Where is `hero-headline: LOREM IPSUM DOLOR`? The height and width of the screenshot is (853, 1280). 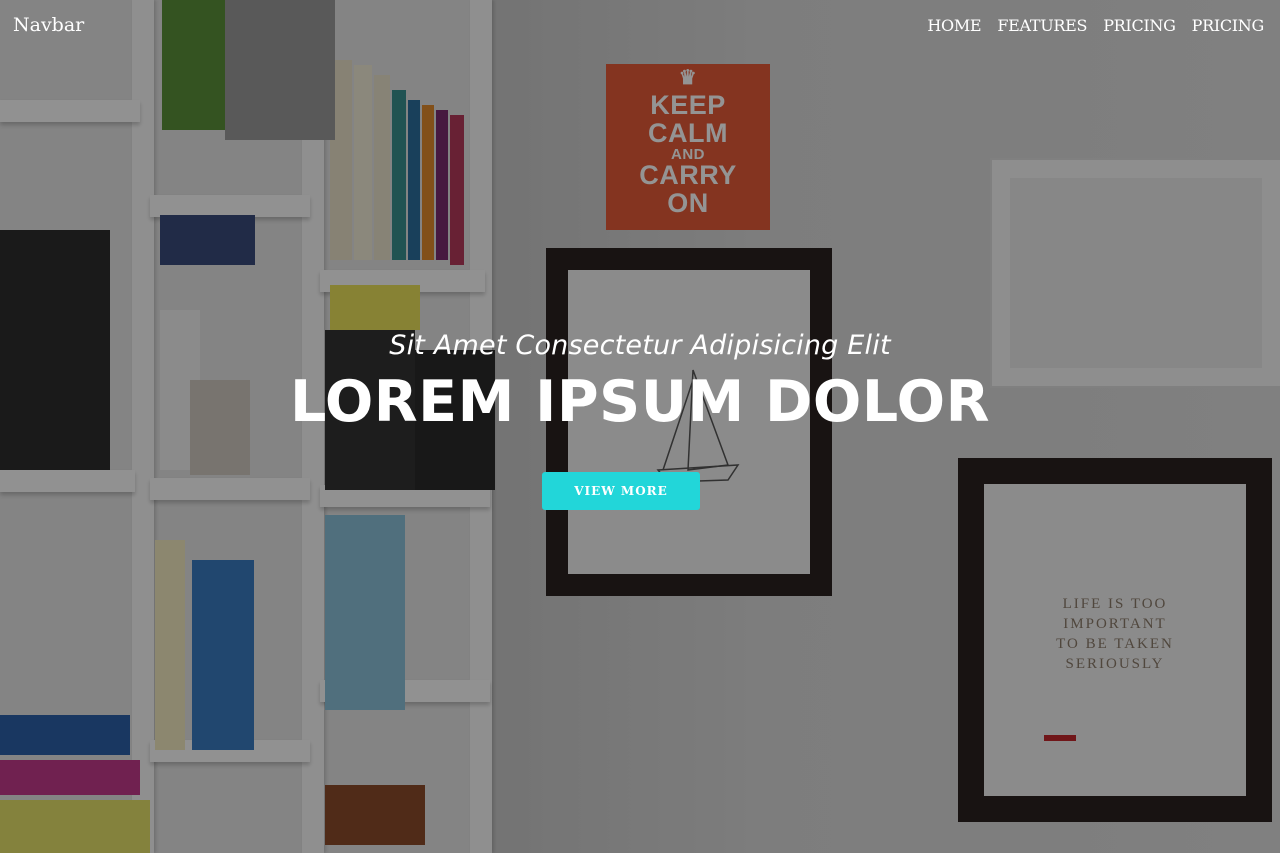
hero-headline: LOREM IPSUM DOLOR is located at coordinates (640, 402).